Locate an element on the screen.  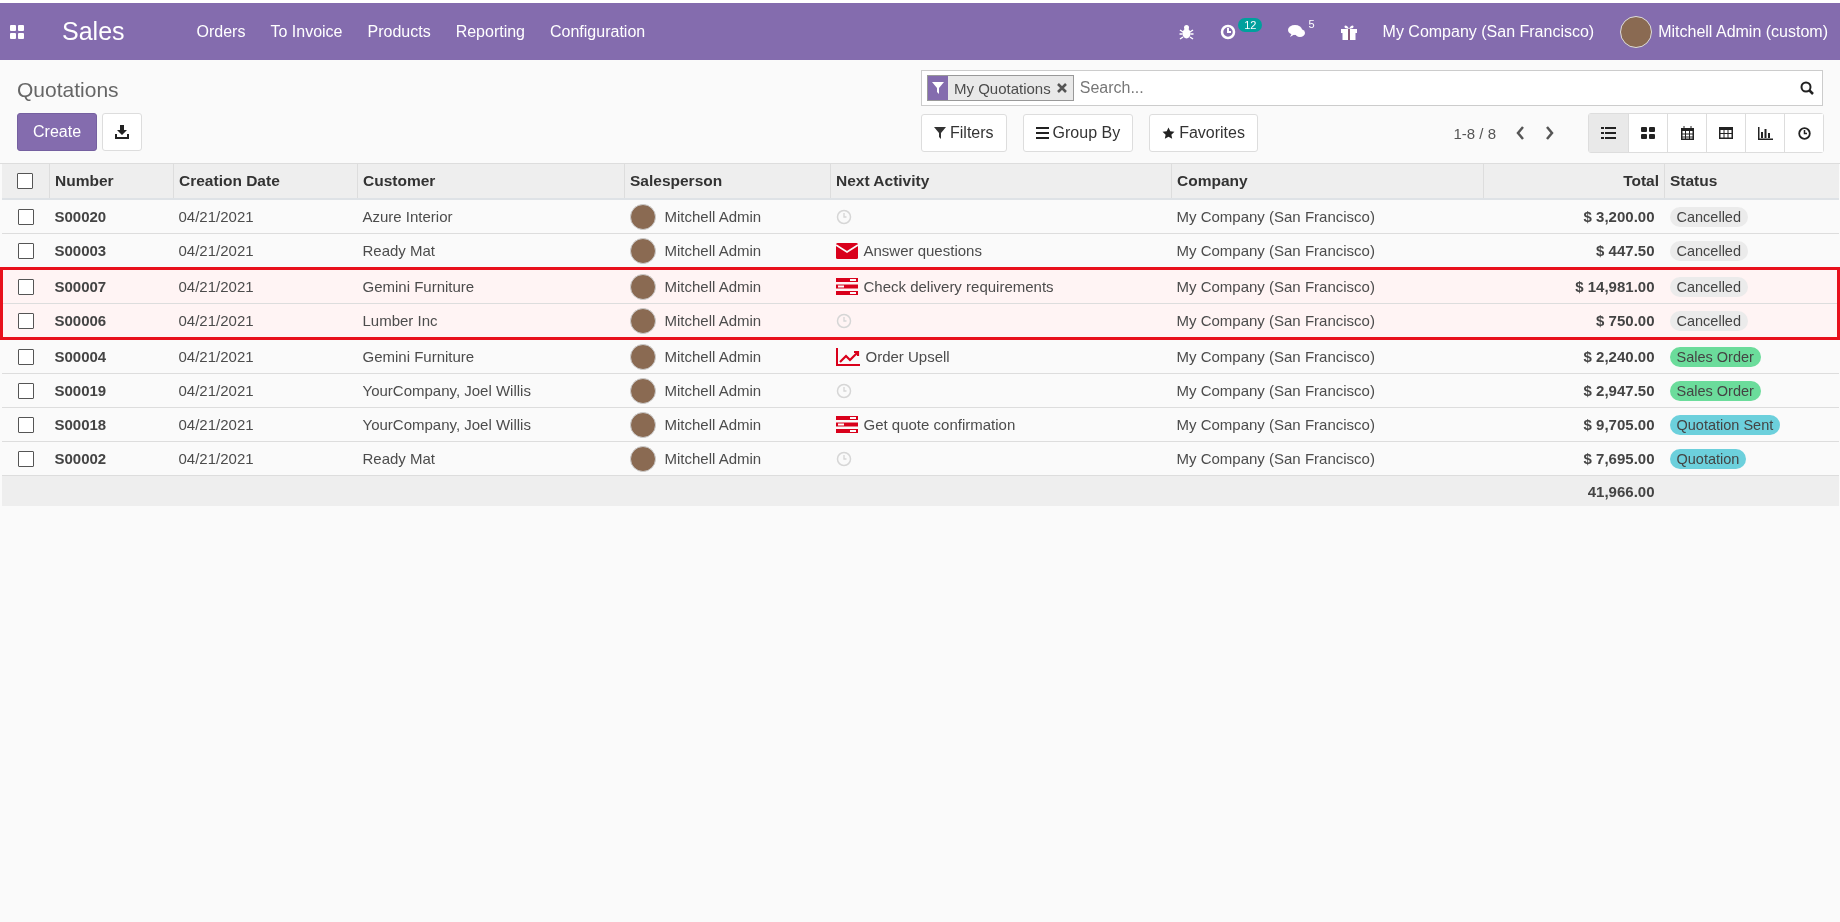
apps-grid-icon is located at coordinates (17, 31).